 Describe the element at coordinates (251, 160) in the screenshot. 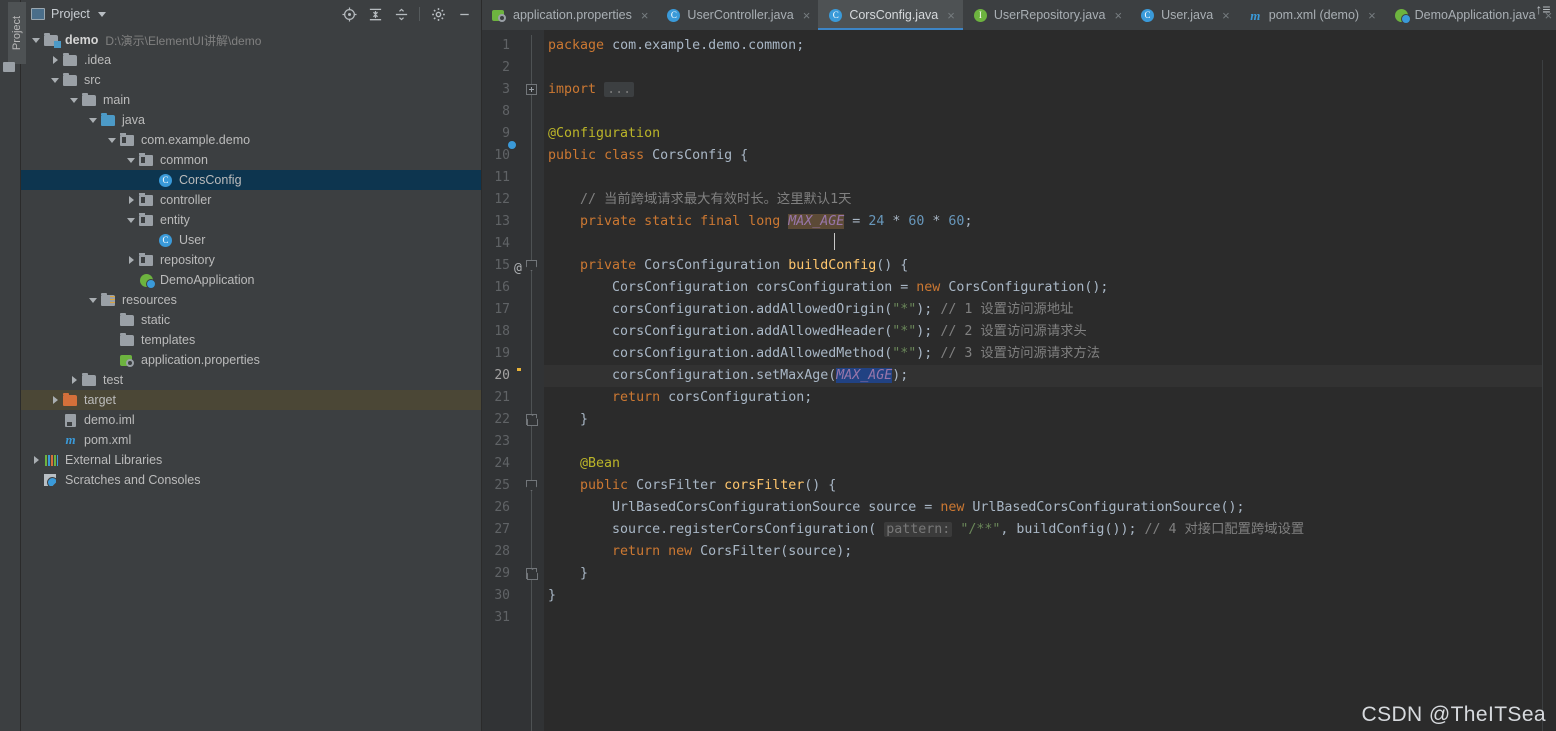

I see `tree-item-common: common` at that location.